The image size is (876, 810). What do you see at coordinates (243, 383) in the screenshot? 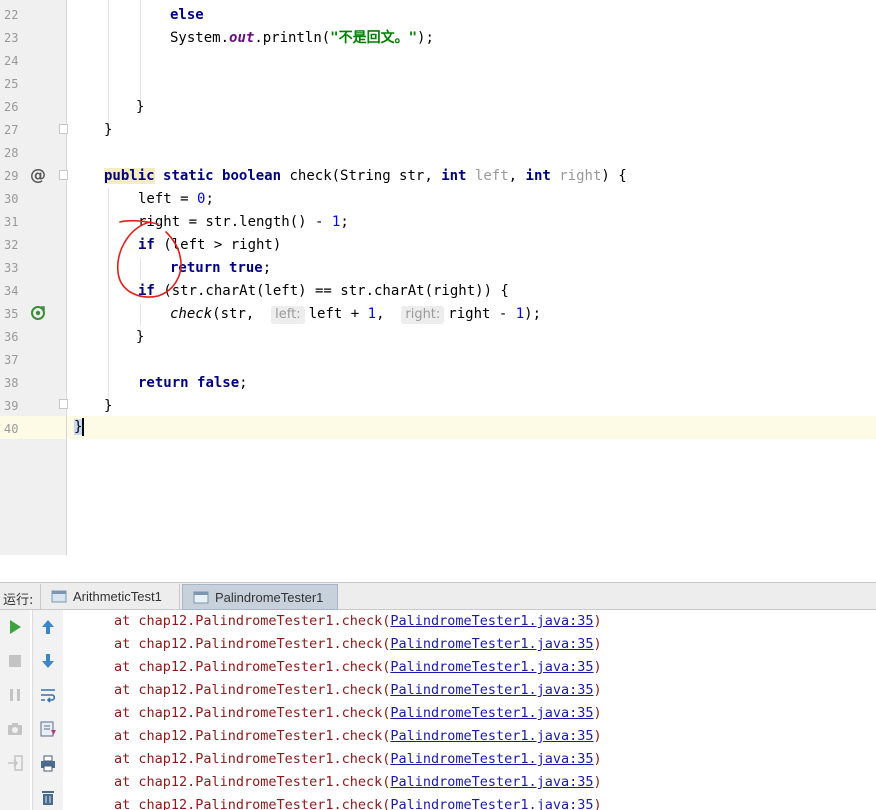
I see `code-token: ;` at bounding box center [243, 383].